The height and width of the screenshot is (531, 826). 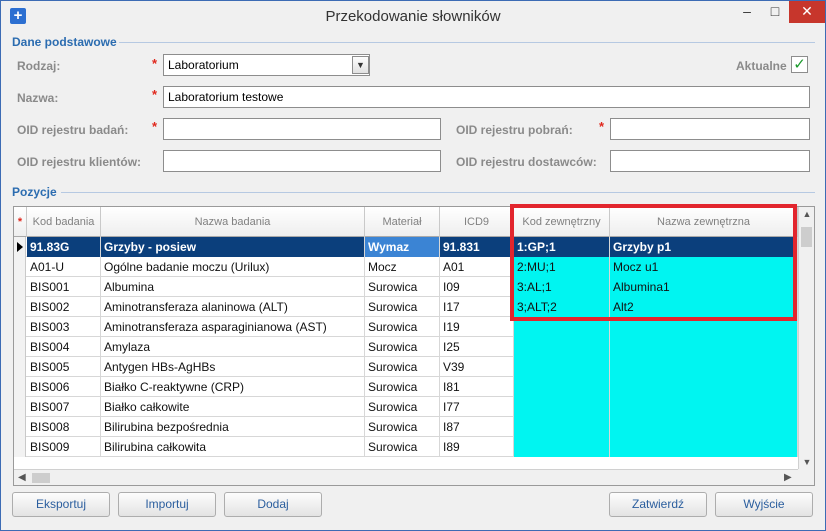 I want to click on cell-kod-badania: BIS007, so click(x=64, y=407).